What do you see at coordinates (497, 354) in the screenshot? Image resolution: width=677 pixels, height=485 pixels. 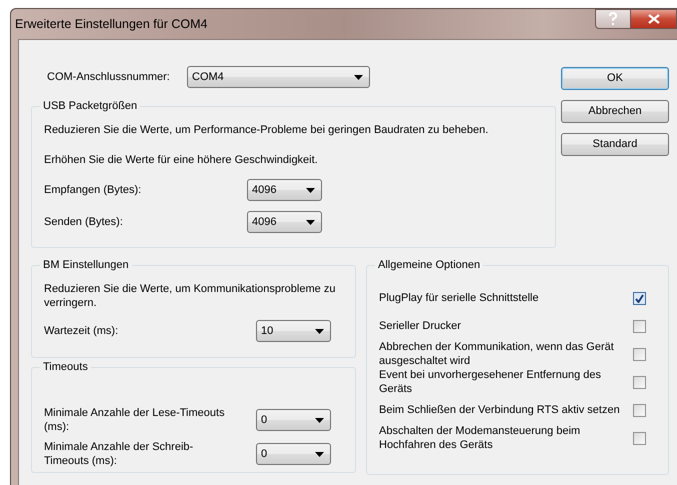 I see `option-label: Abbrechen der Kommunikation, wenn das Gerät ausgeschaltet wird` at bounding box center [497, 354].